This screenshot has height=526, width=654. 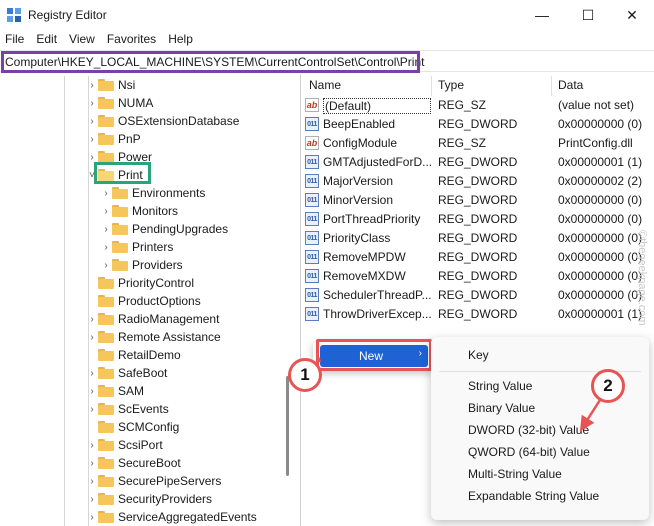 I want to click on tree-item: › NUMA, so click(x=119, y=103).